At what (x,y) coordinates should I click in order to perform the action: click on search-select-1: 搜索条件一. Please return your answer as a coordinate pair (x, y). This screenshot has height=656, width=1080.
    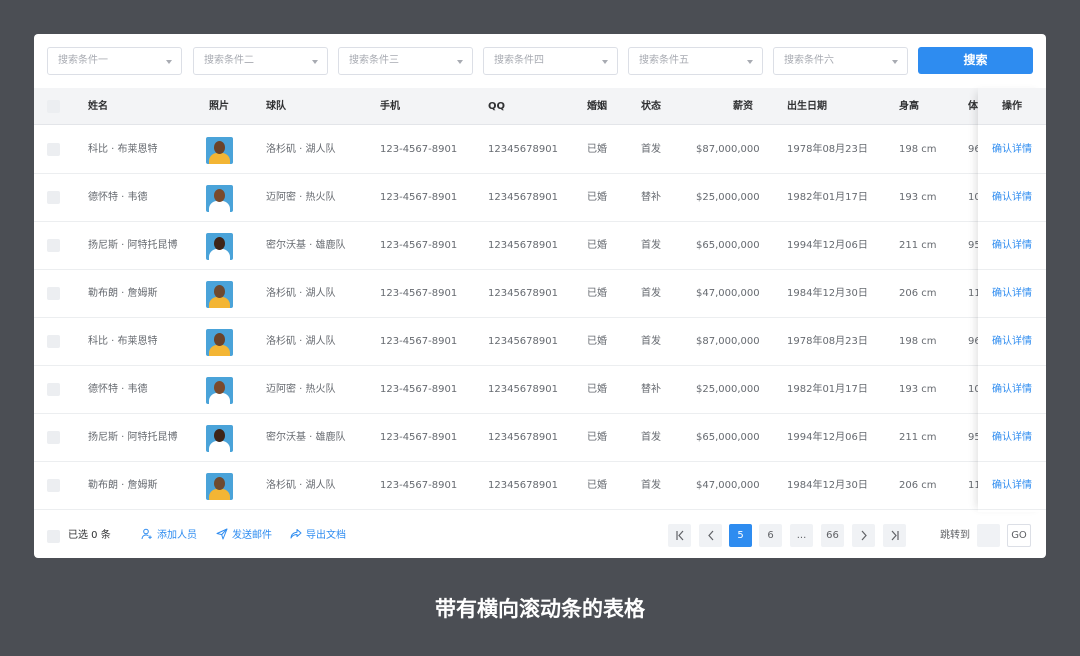
    Looking at the image, I should click on (114, 61).